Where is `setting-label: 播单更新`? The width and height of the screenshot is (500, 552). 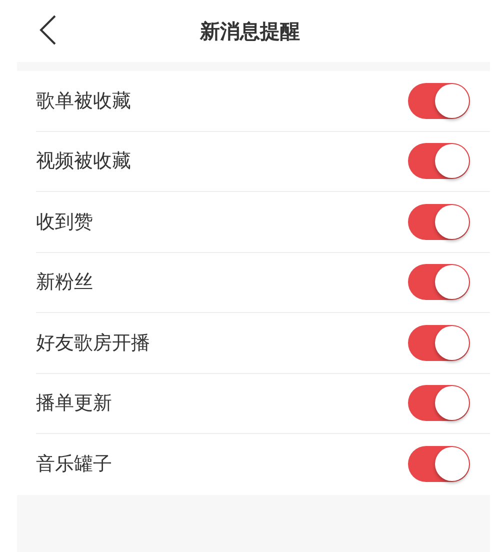 setting-label: 播单更新 is located at coordinates (74, 403).